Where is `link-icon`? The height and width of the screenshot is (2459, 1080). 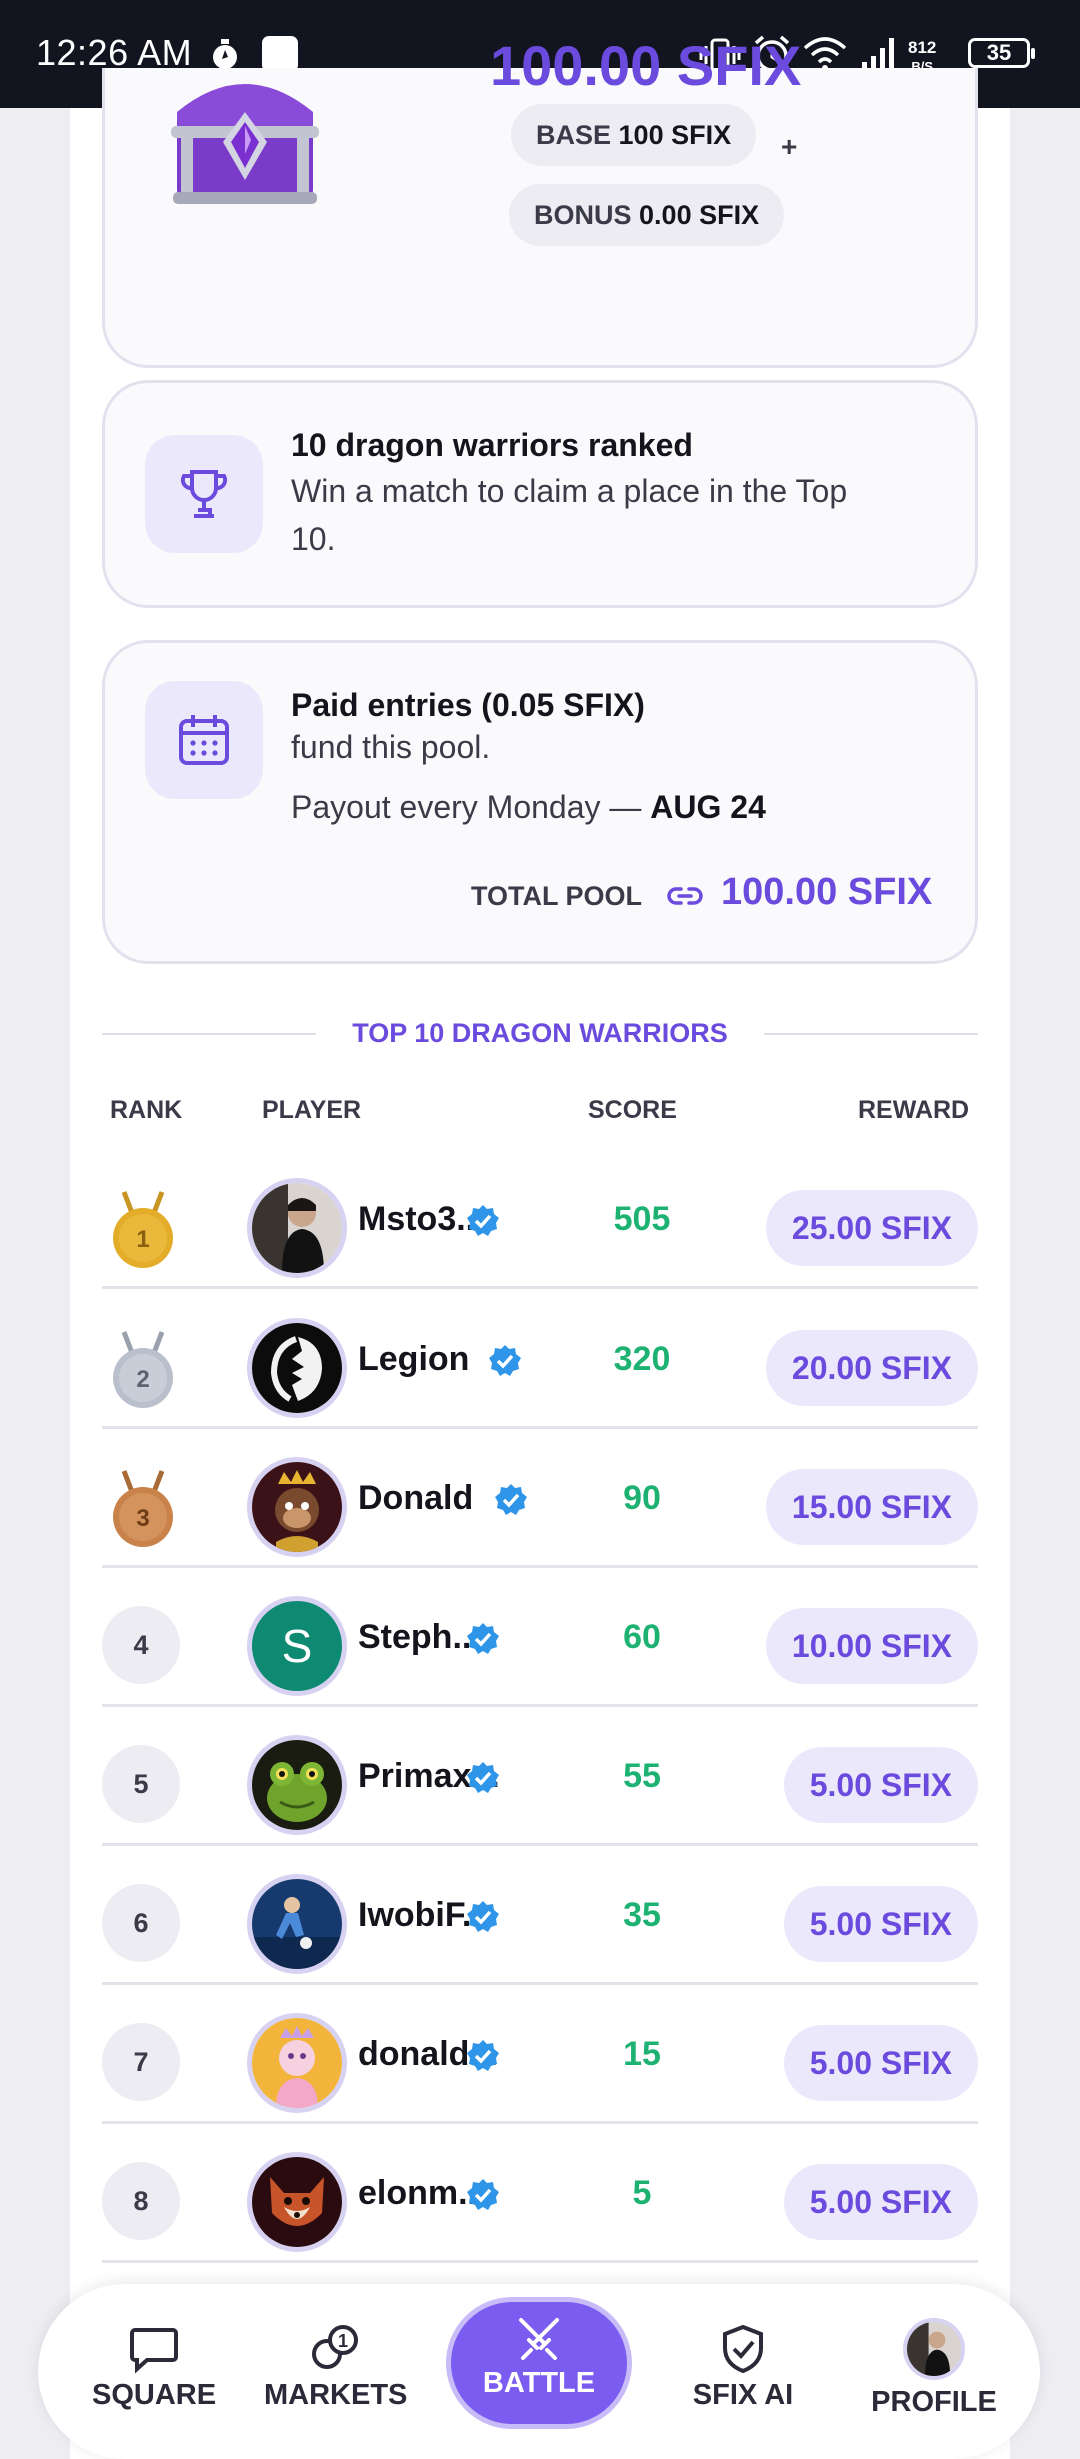 link-icon is located at coordinates (685, 896).